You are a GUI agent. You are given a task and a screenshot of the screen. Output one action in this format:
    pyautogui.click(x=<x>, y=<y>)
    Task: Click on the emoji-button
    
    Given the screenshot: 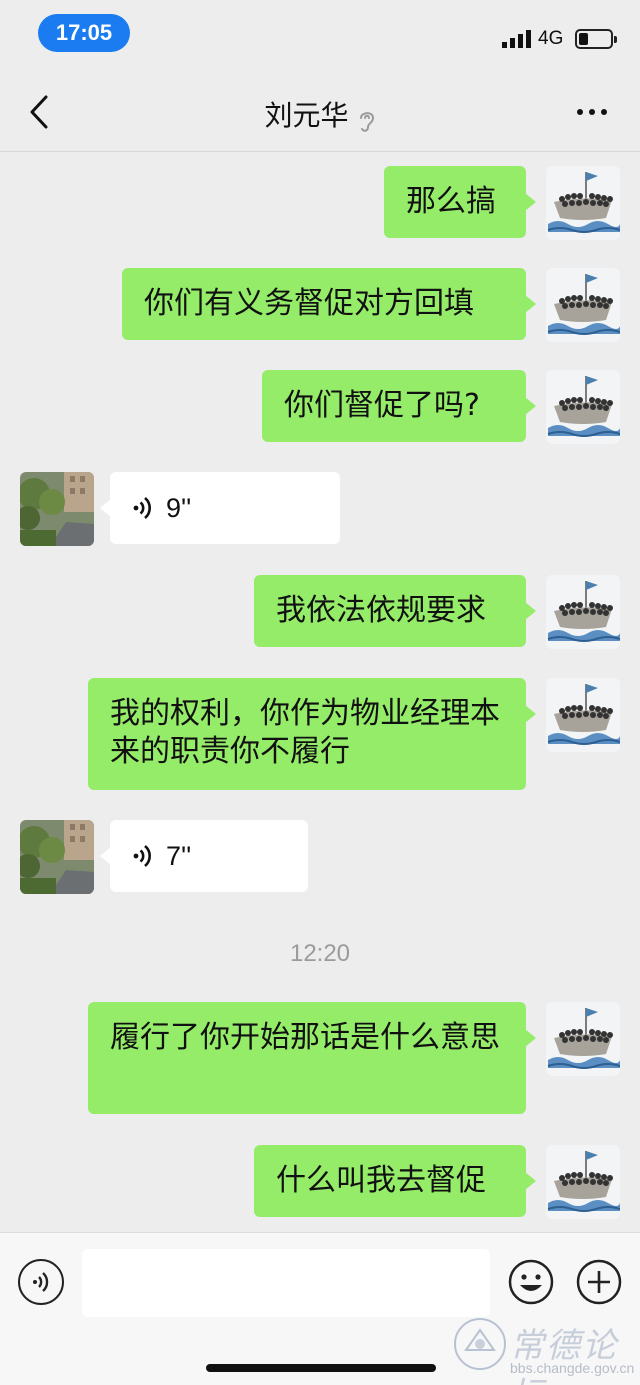 What is the action you would take?
    pyautogui.click(x=531, y=1282)
    